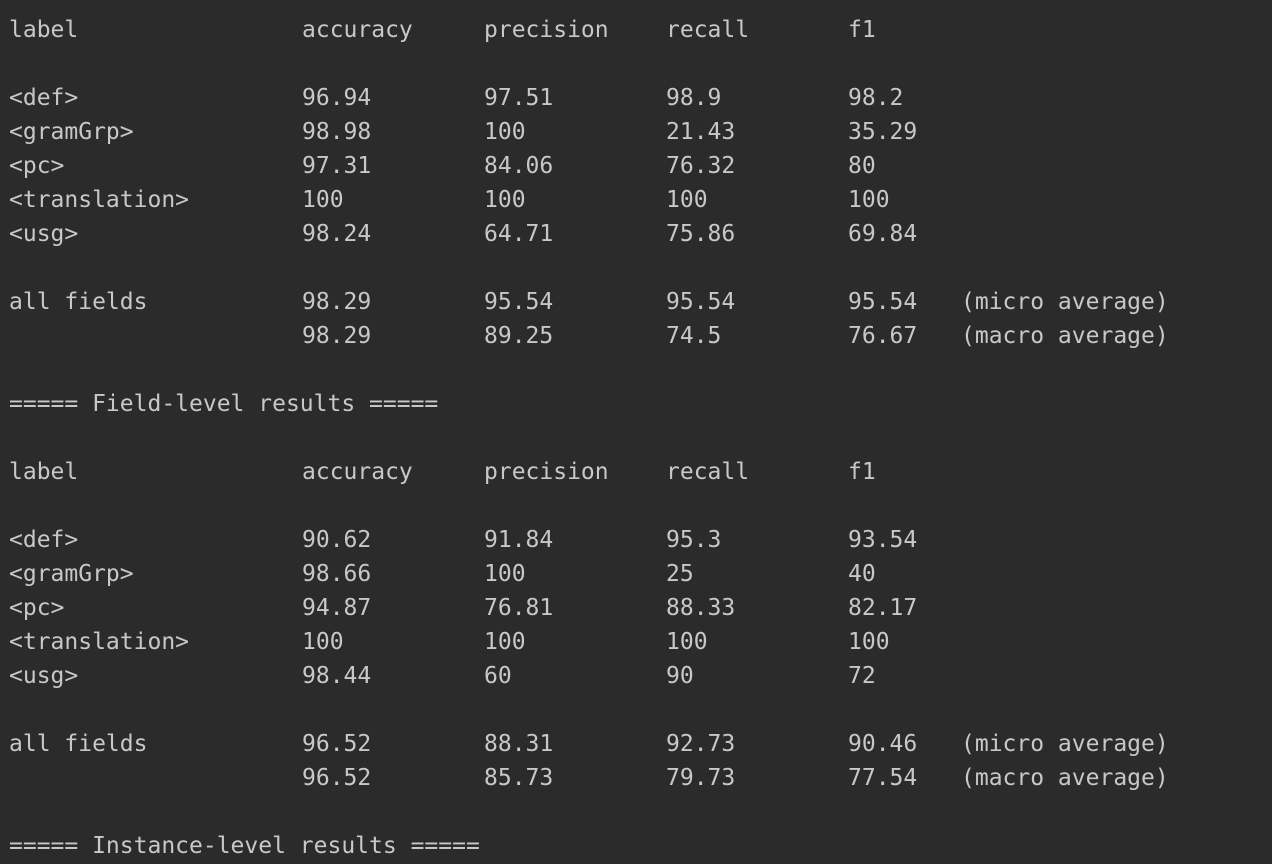 This screenshot has width=1272, height=864. I want to click on summary-f1: 95.54, so click(883, 302).